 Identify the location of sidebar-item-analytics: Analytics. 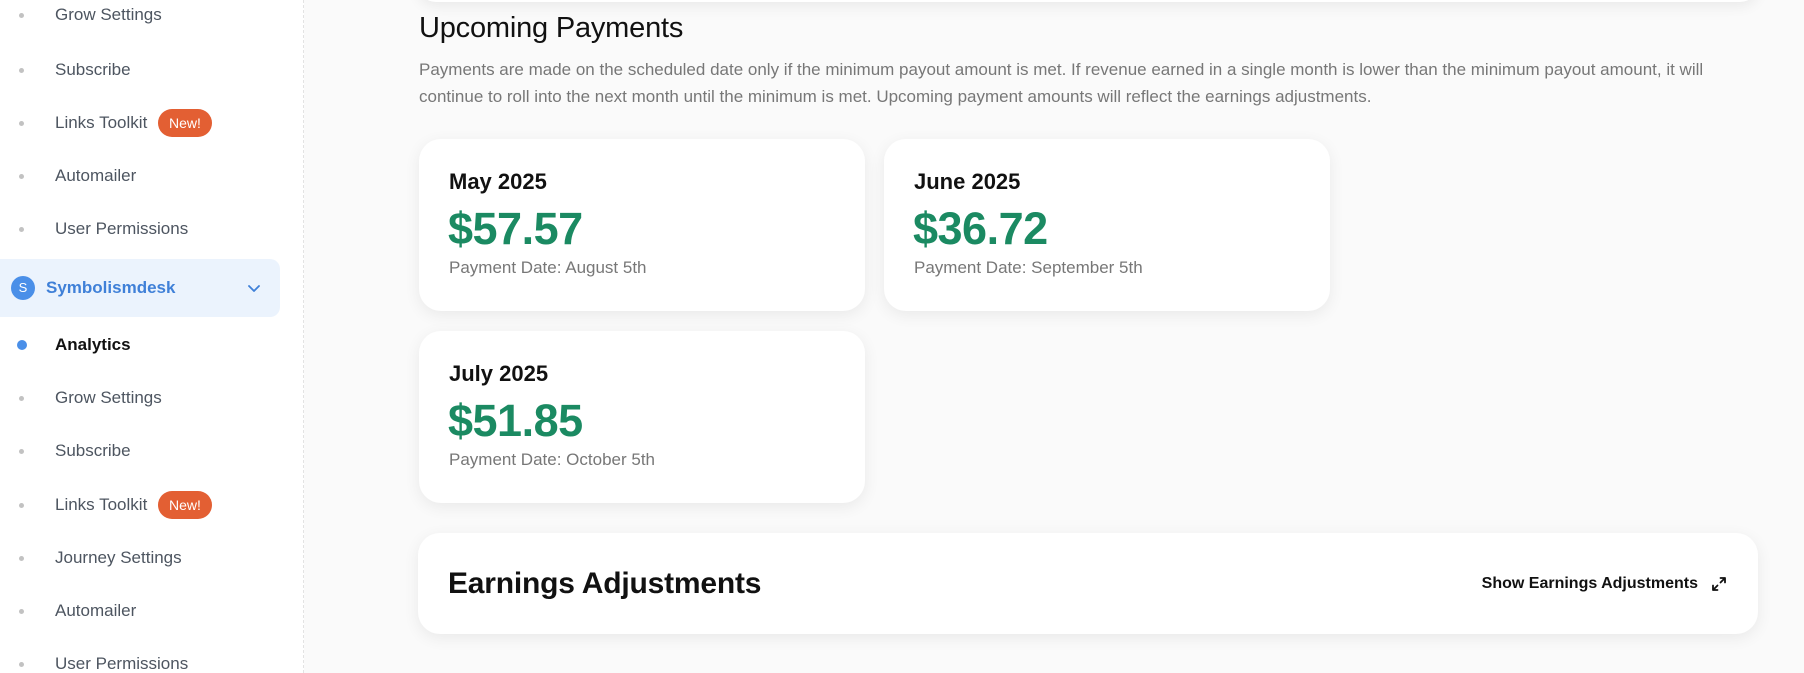
(140, 345).